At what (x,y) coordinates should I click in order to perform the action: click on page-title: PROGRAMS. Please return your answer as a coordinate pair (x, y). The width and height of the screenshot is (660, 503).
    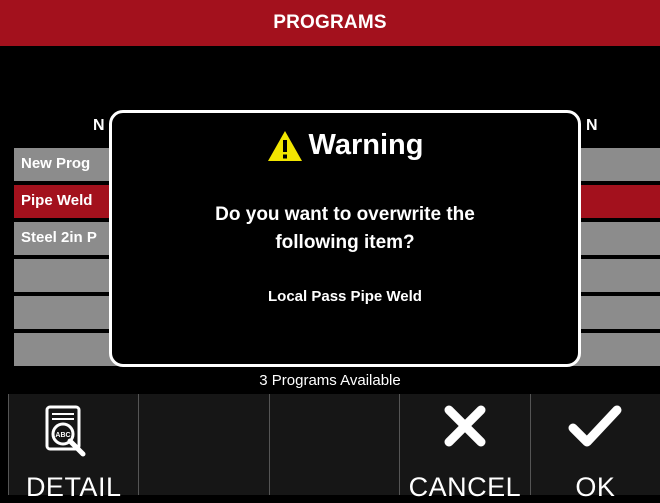
    Looking at the image, I should click on (330, 22).